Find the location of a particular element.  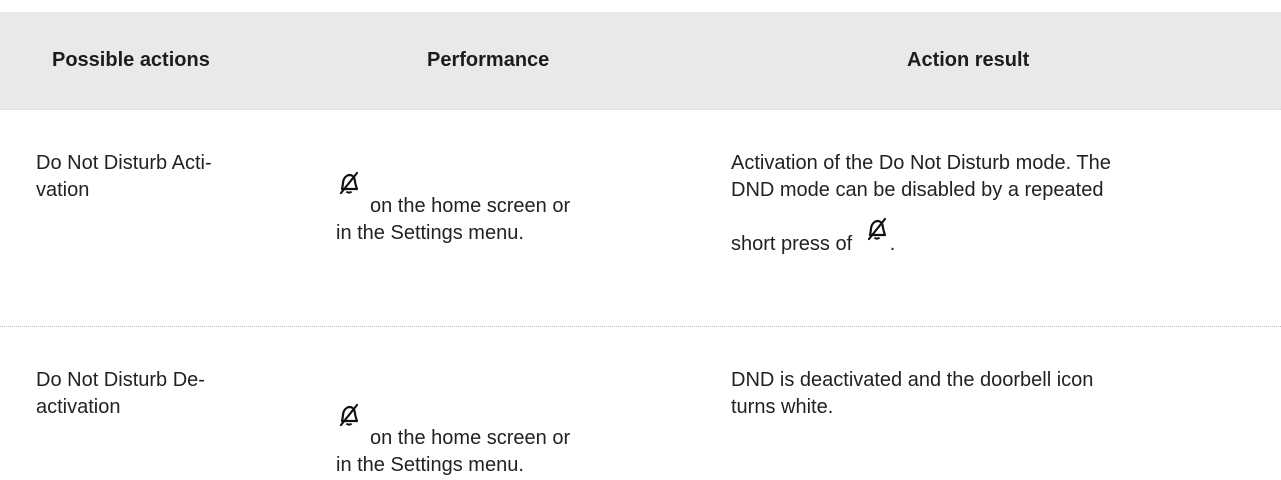

row2-result-line2: turns white. is located at coordinates (782, 407).